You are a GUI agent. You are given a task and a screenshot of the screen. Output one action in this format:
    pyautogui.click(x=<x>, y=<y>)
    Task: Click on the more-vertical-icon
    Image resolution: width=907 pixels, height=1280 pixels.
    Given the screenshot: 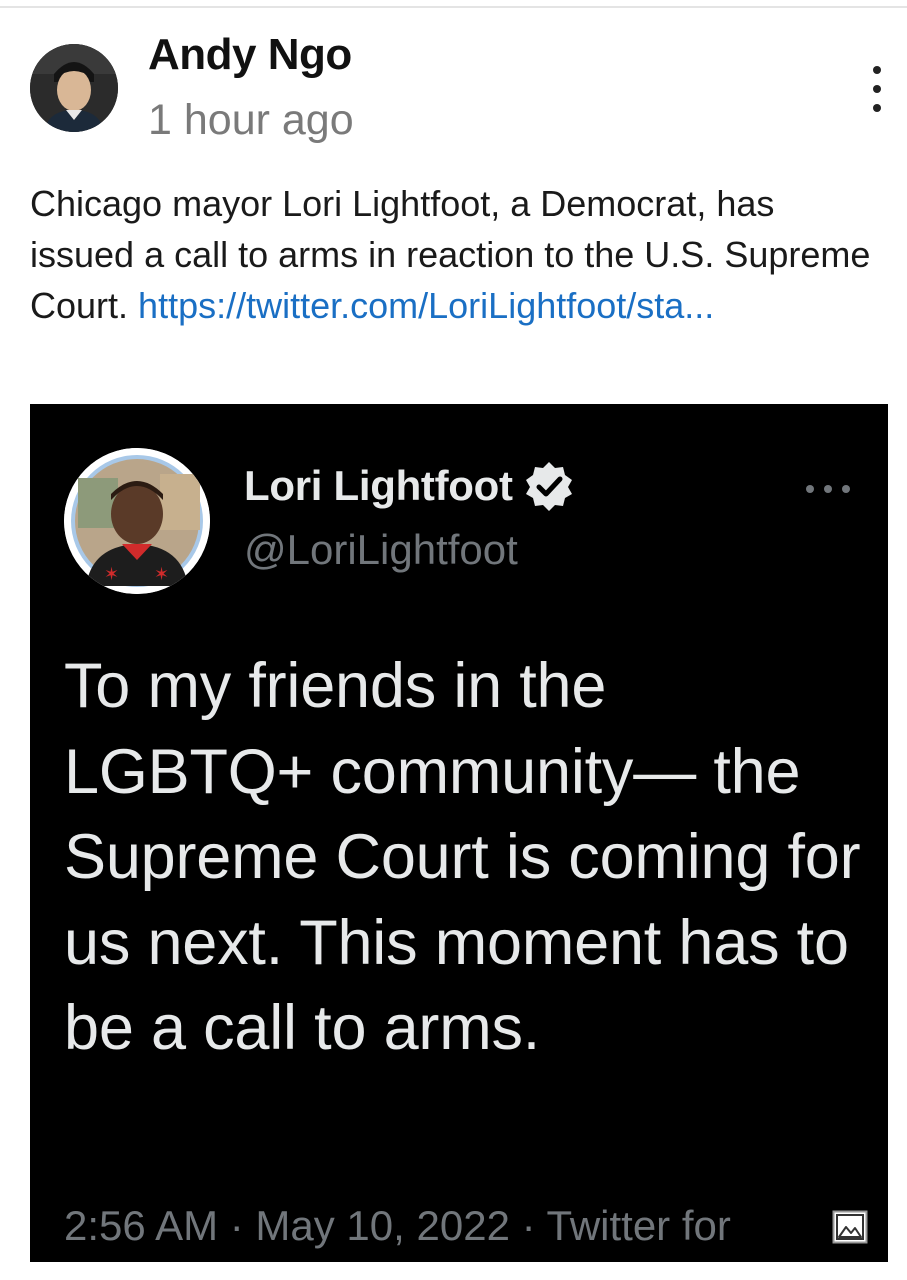 What is the action you would take?
    pyautogui.click(x=877, y=89)
    